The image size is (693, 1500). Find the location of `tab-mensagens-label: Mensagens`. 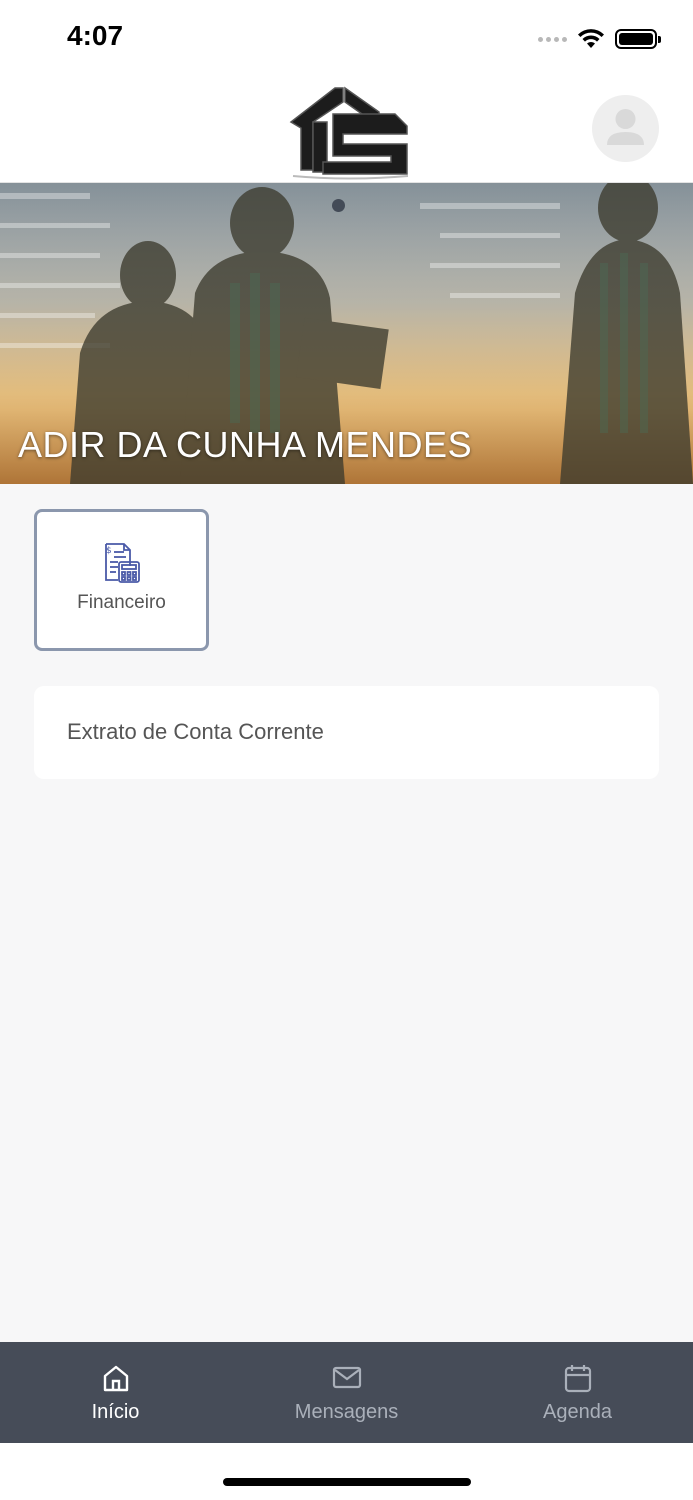

tab-mensagens-label: Mensagens is located at coordinates (346, 1412).